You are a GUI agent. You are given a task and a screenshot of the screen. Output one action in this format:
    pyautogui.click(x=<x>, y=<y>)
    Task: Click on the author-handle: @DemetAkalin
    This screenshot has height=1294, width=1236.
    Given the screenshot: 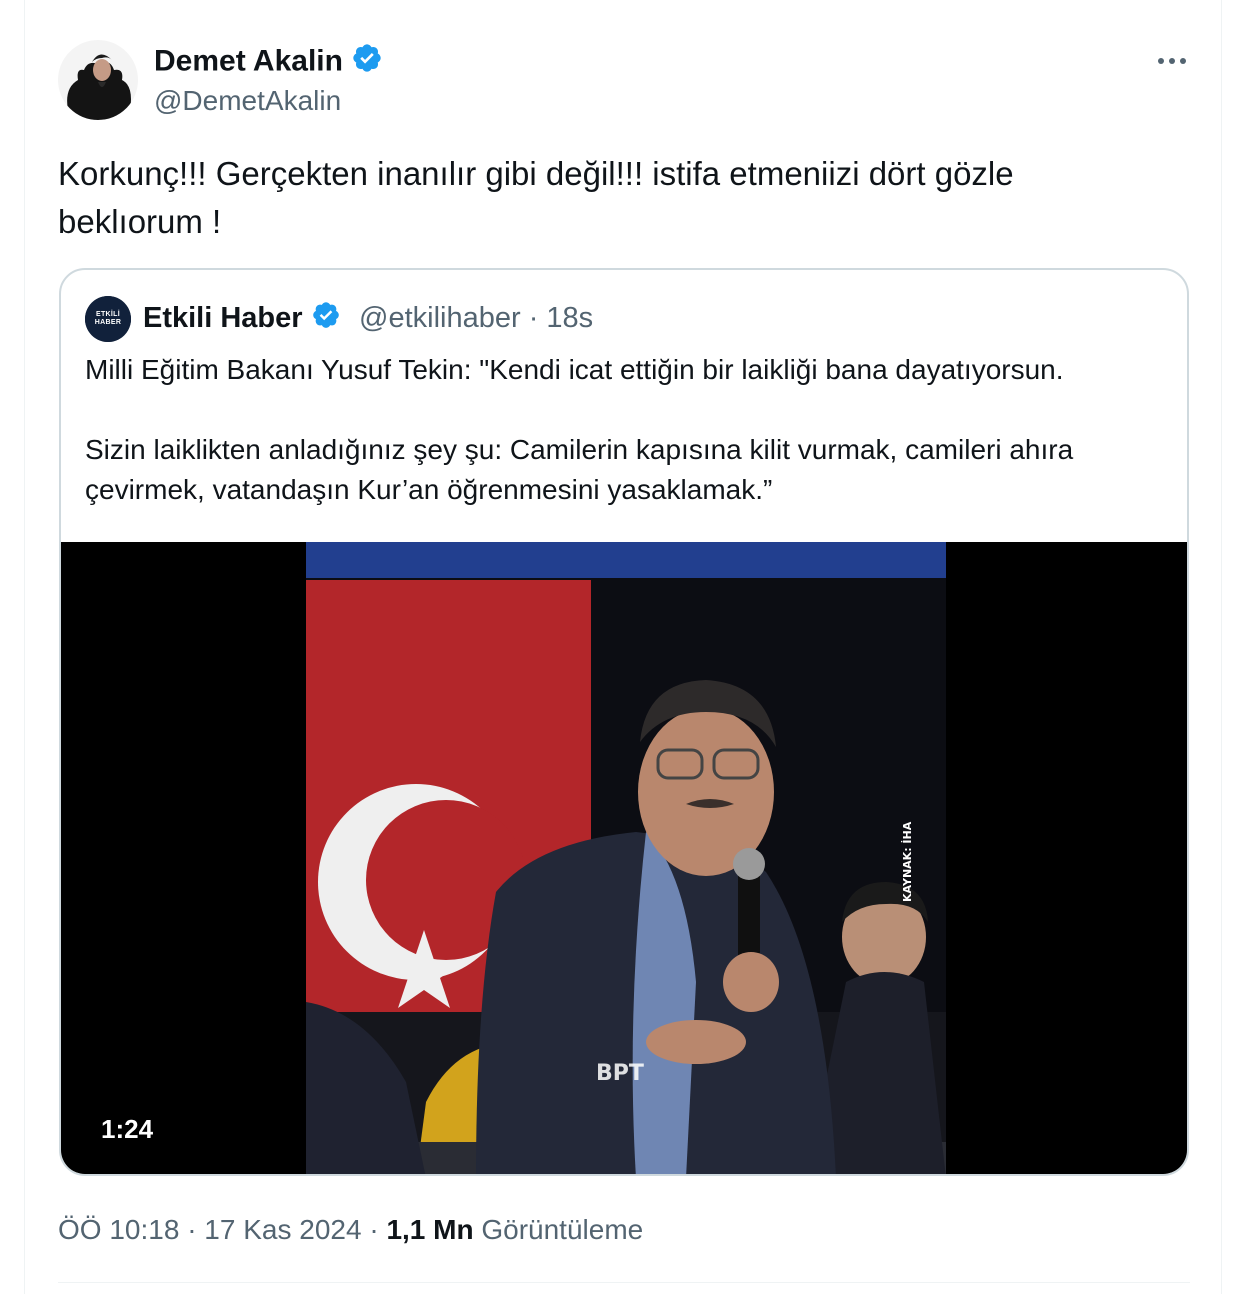 What is the action you would take?
    pyautogui.click(x=247, y=101)
    